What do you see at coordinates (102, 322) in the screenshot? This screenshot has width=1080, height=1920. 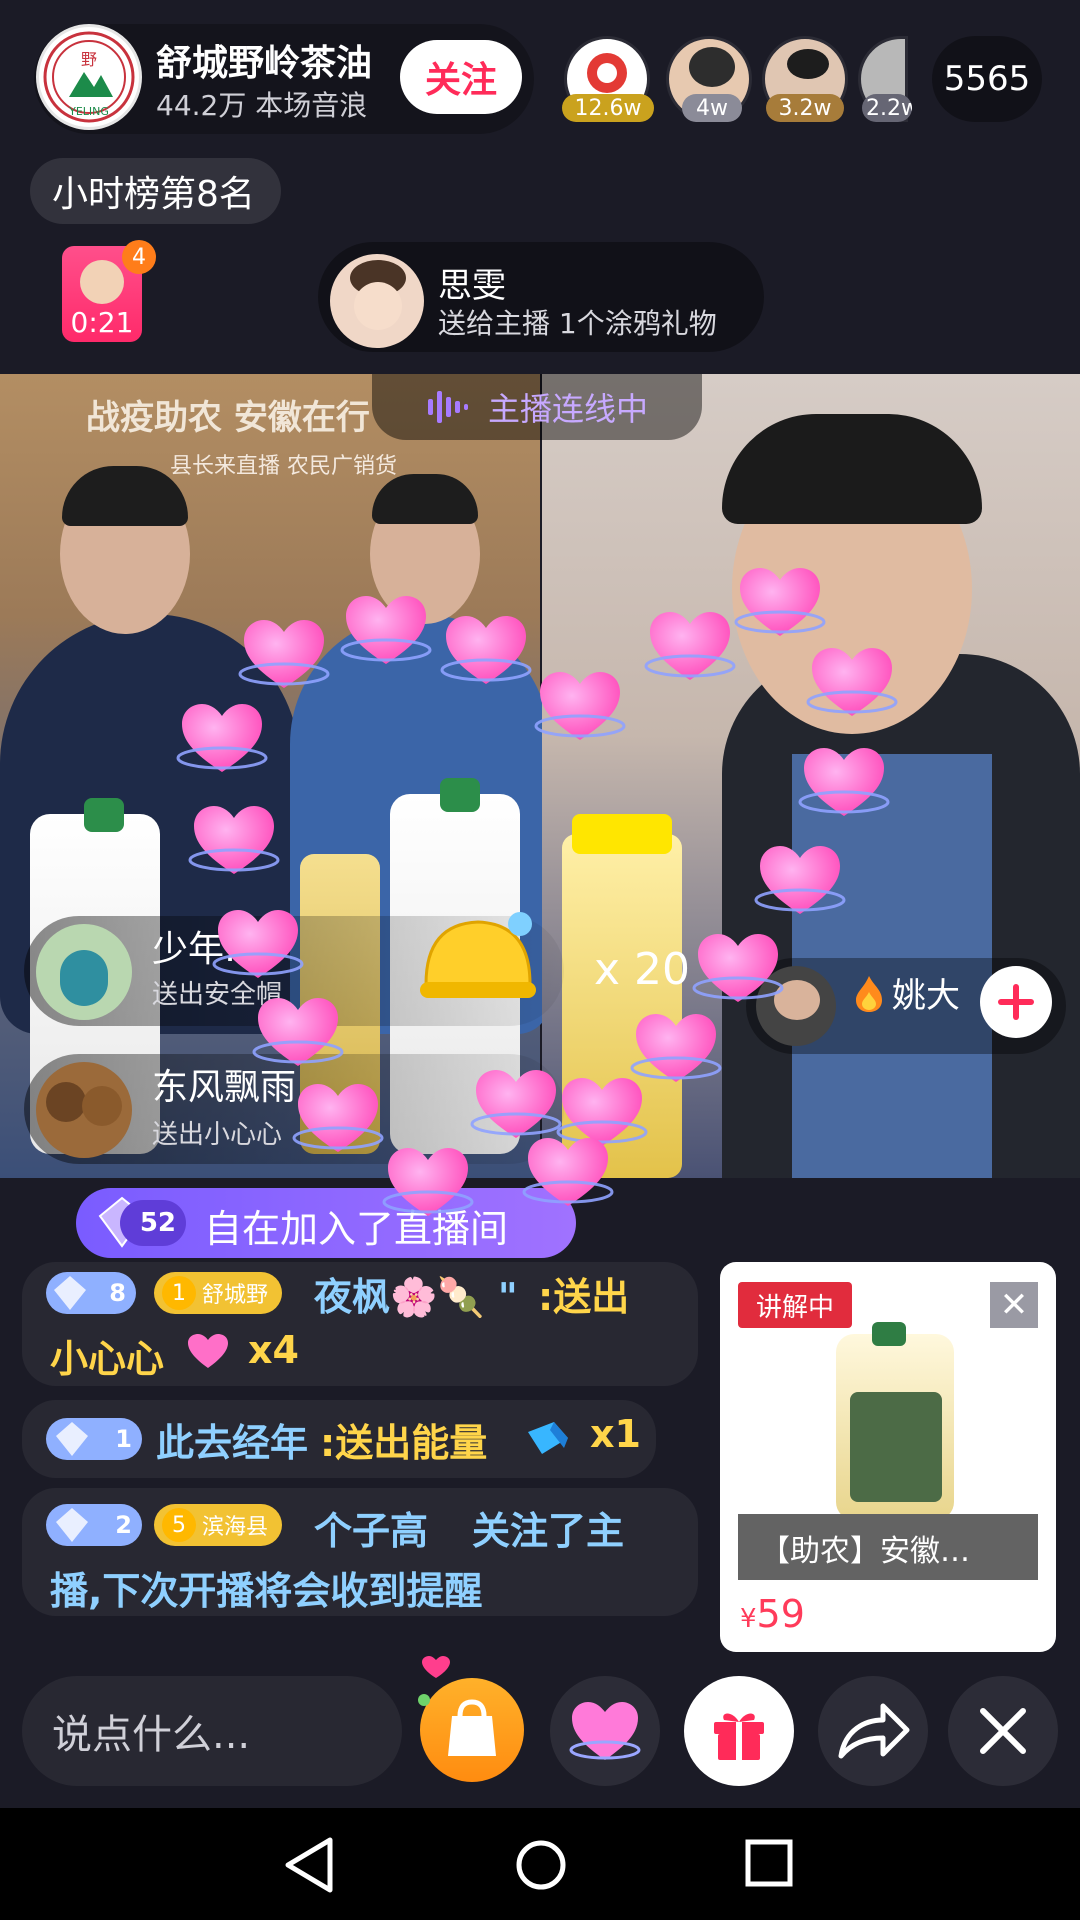 I see `gift-box-timer: 0:21` at bounding box center [102, 322].